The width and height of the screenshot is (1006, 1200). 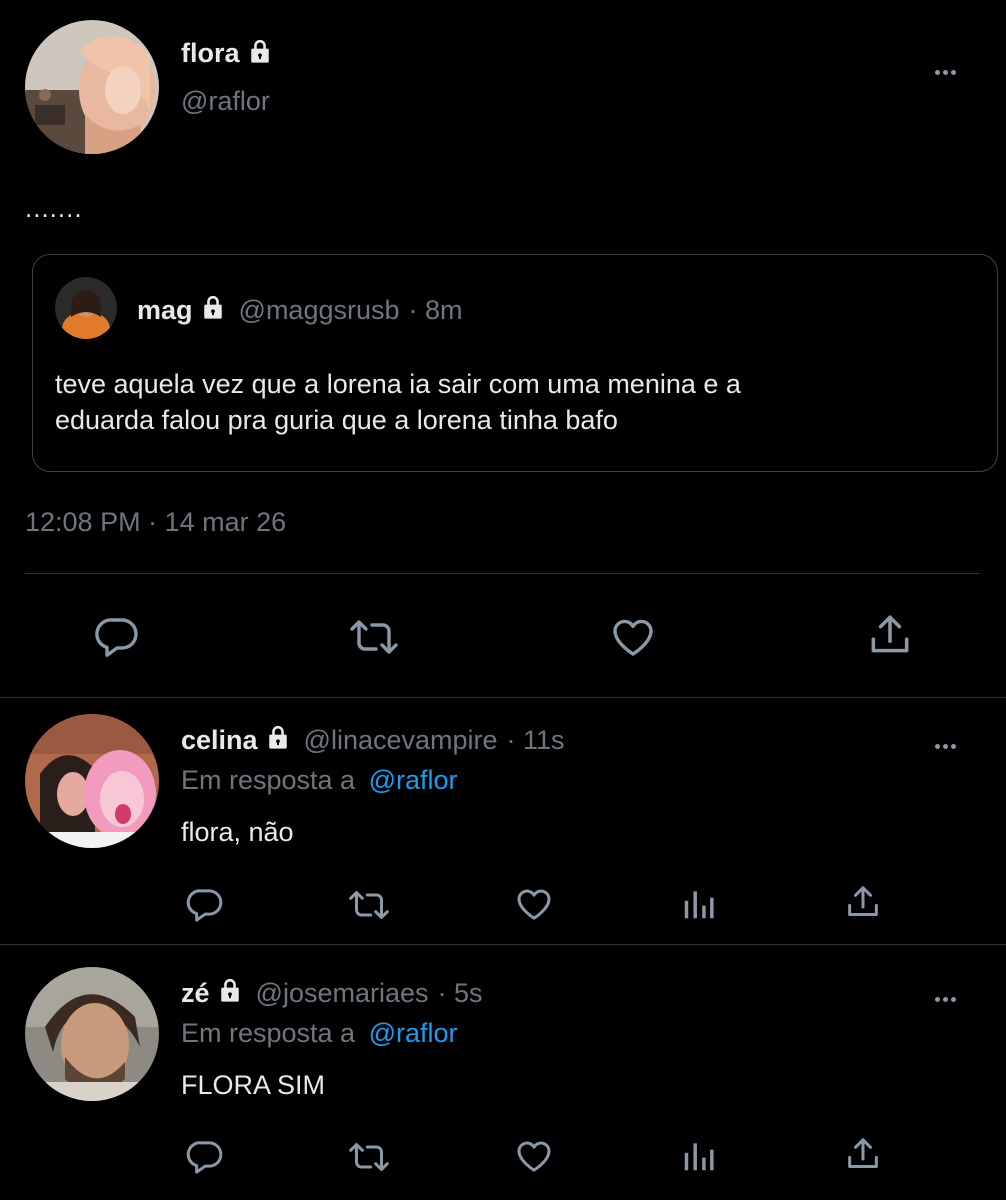 What do you see at coordinates (342, 993) in the screenshot?
I see `reply-author-handle: @josemariaes` at bounding box center [342, 993].